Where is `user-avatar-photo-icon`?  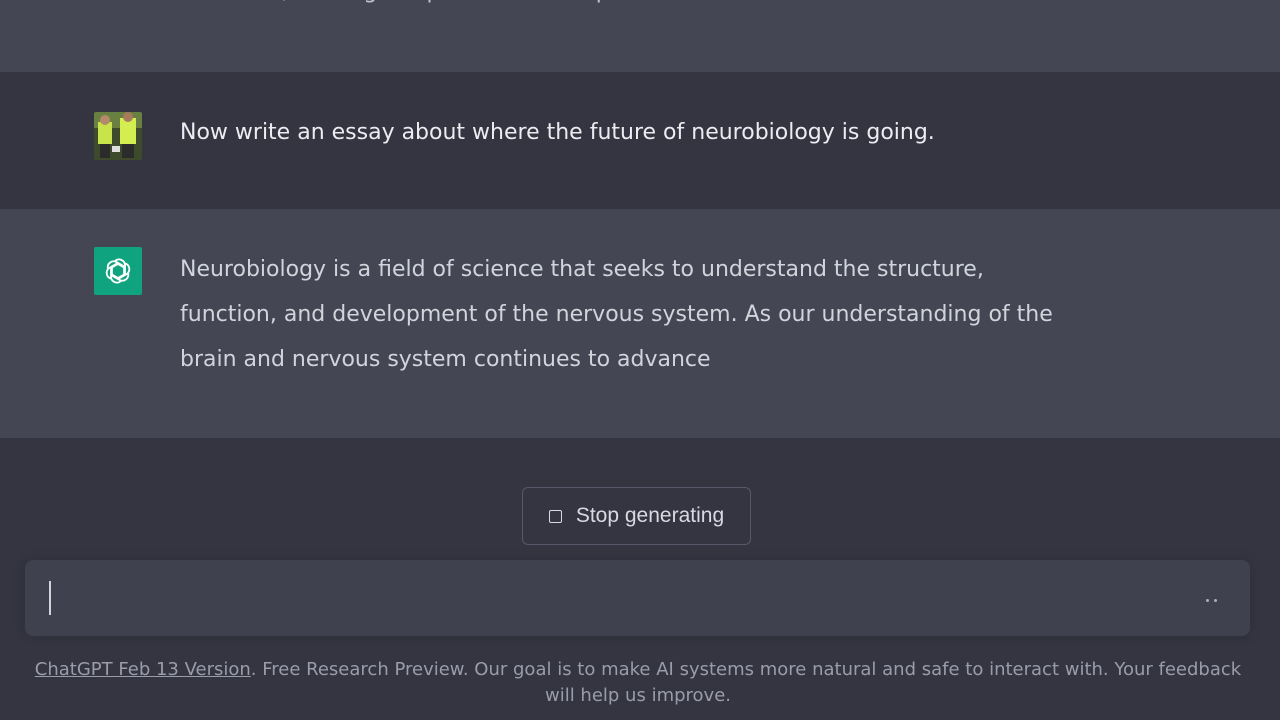 user-avatar-photo-icon is located at coordinates (118, 136).